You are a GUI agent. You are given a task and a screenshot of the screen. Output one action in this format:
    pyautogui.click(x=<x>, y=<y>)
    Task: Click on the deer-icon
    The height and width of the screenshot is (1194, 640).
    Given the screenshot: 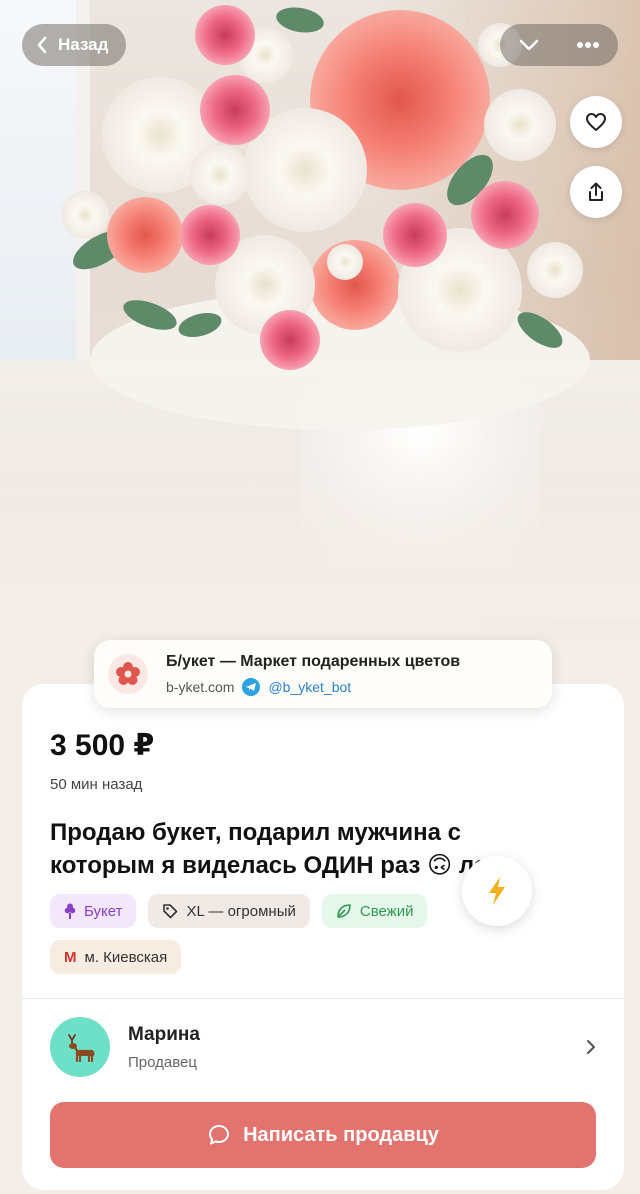 What is the action you would take?
    pyautogui.click(x=81, y=1048)
    